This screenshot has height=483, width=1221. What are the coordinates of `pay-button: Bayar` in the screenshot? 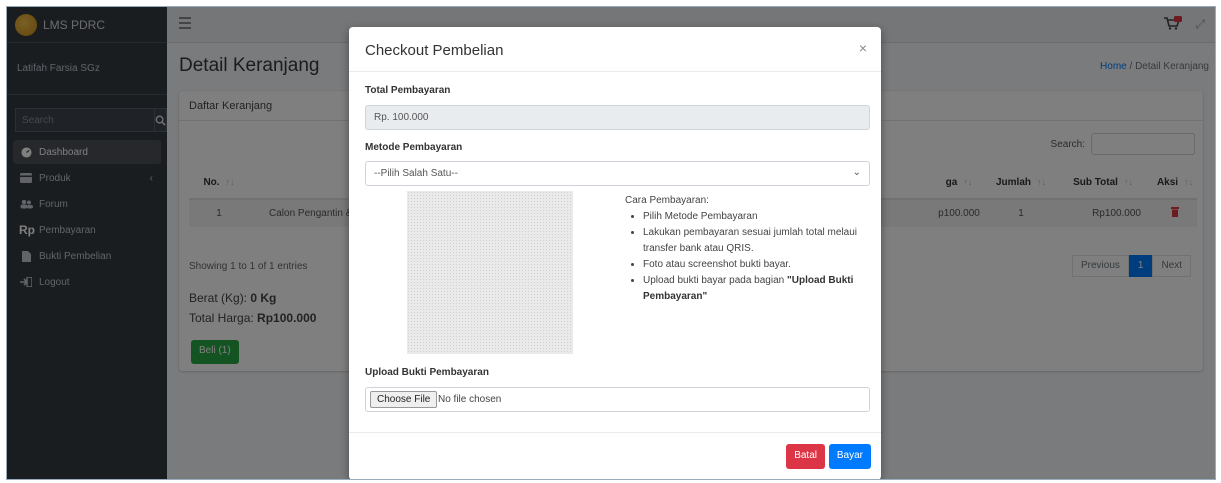 It's located at (849, 456).